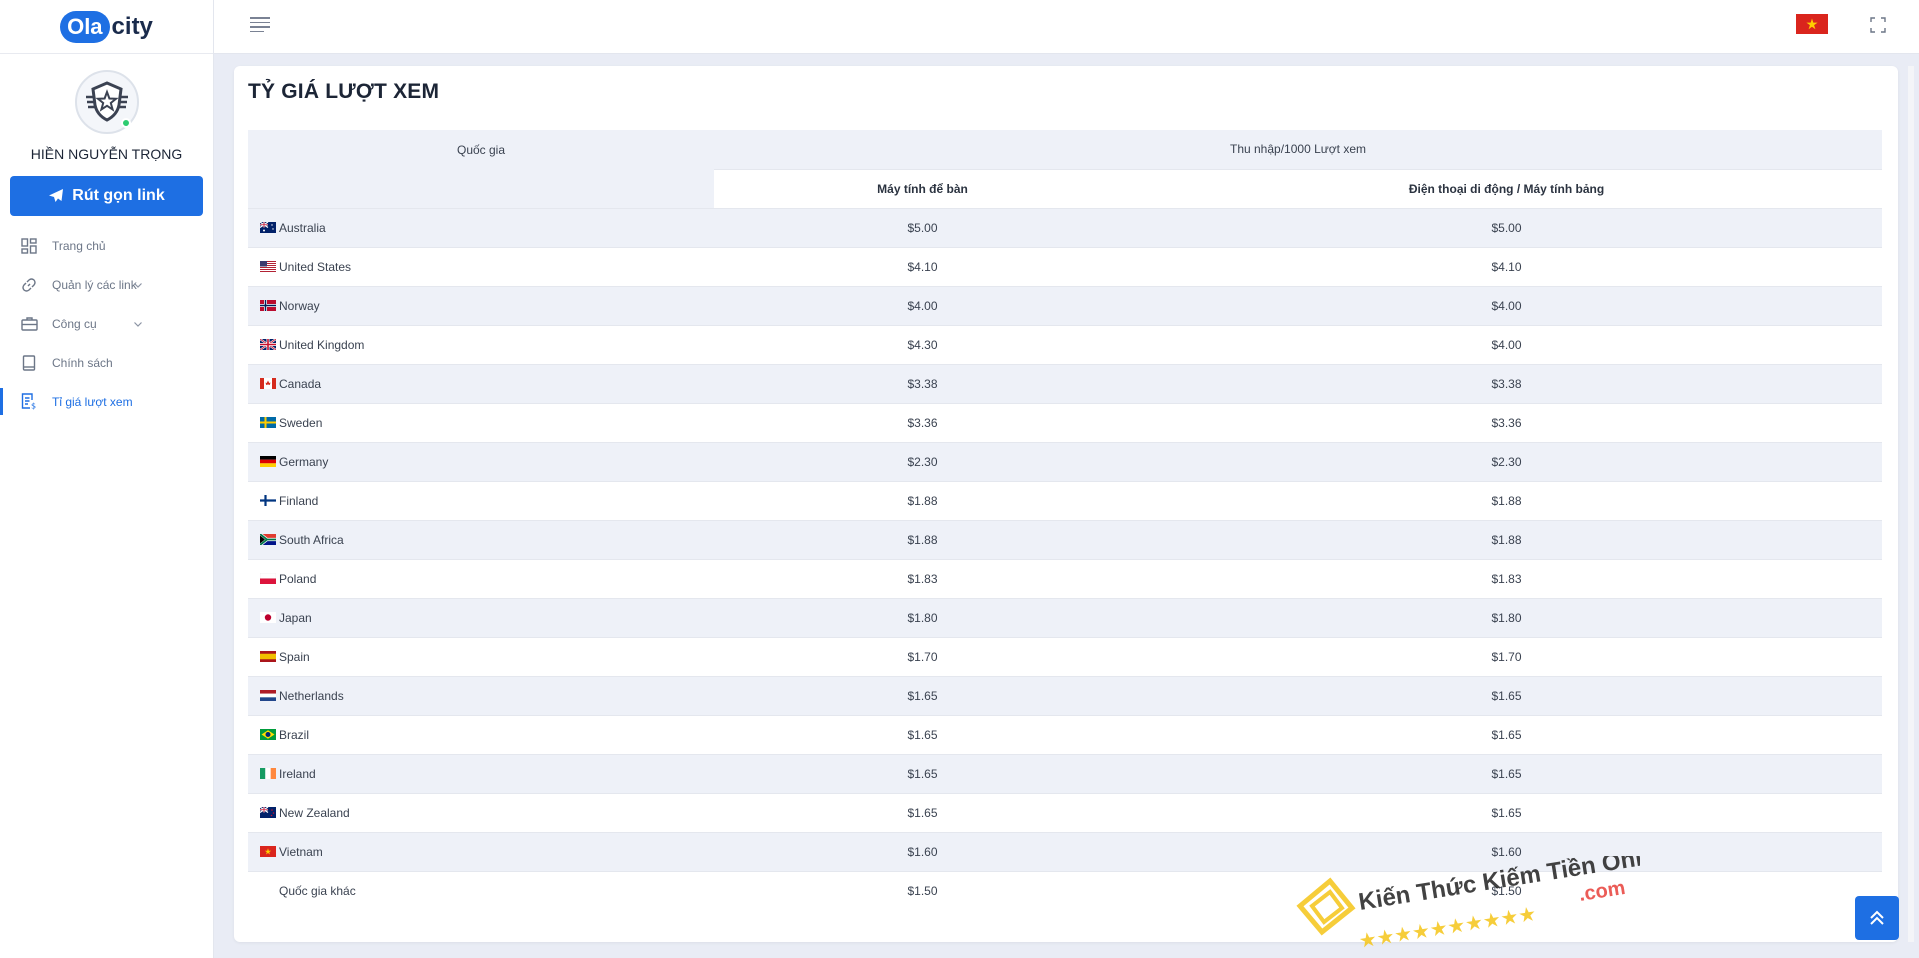 The image size is (1919, 958). What do you see at coordinates (1506, 422) in the screenshot?
I see `mobile-rate: $3.36` at bounding box center [1506, 422].